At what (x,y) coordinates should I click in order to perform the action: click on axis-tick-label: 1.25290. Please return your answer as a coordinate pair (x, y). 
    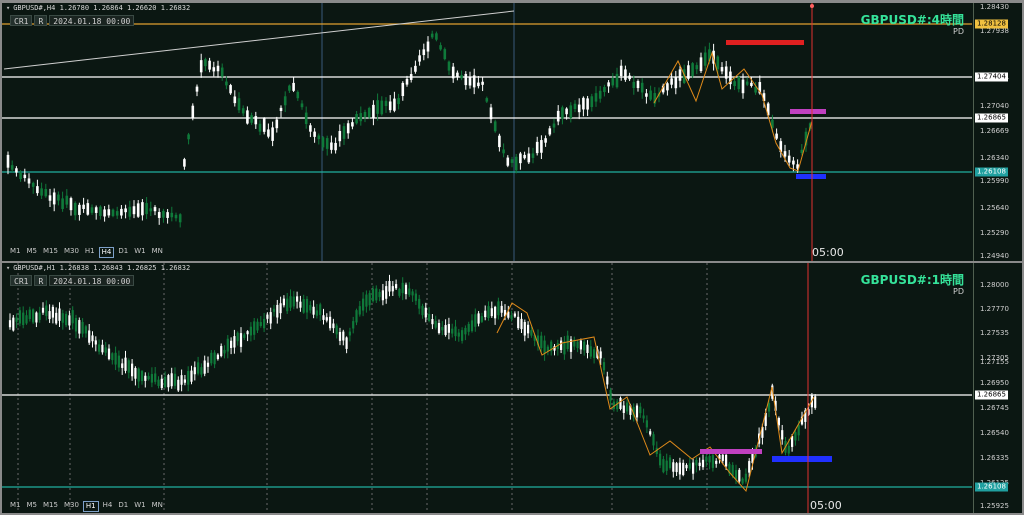
    Looking at the image, I should click on (994, 233).